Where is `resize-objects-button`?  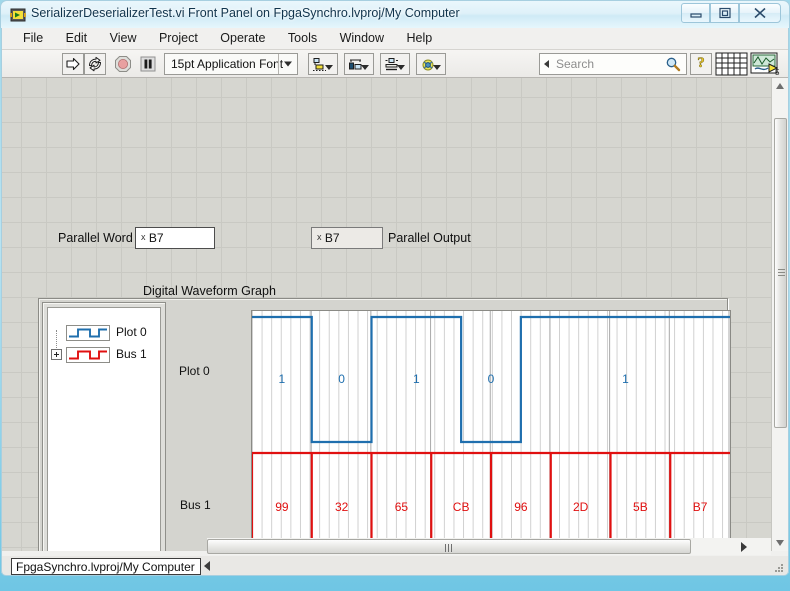 resize-objects-button is located at coordinates (395, 64).